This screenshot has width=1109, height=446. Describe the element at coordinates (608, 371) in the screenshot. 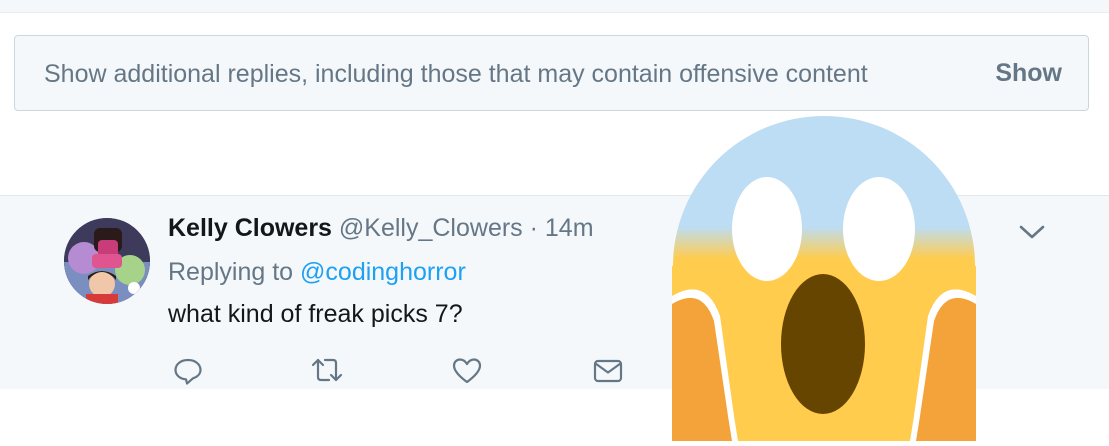

I see `direct-message-icon` at that location.